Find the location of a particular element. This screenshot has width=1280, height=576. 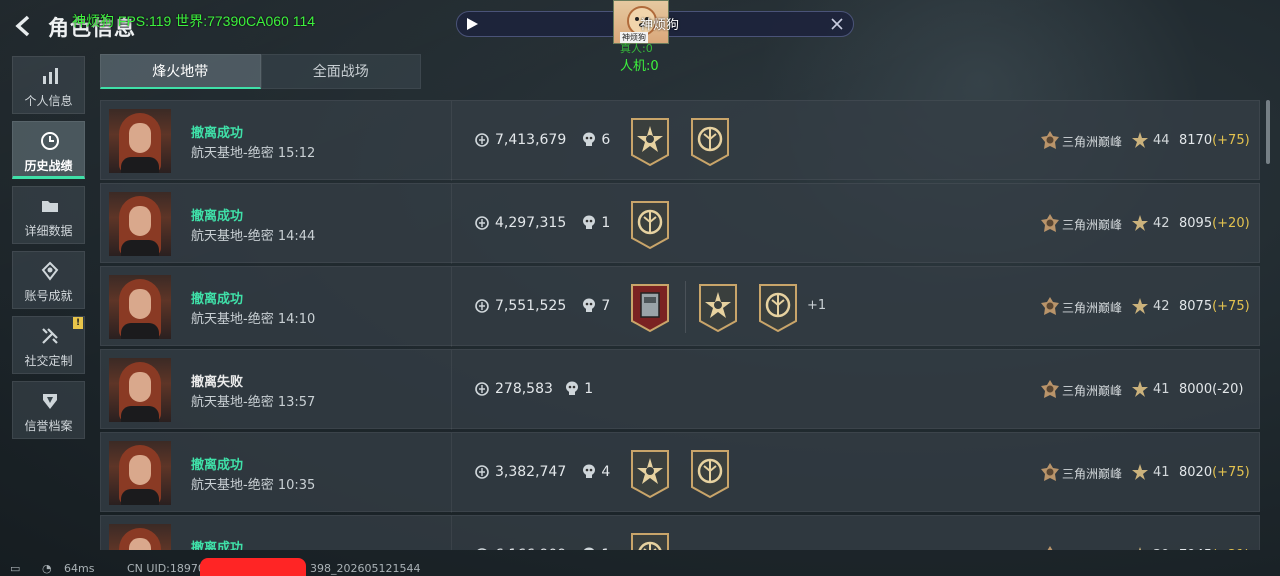

rank-score: 8170(+75) is located at coordinates (1214, 140).